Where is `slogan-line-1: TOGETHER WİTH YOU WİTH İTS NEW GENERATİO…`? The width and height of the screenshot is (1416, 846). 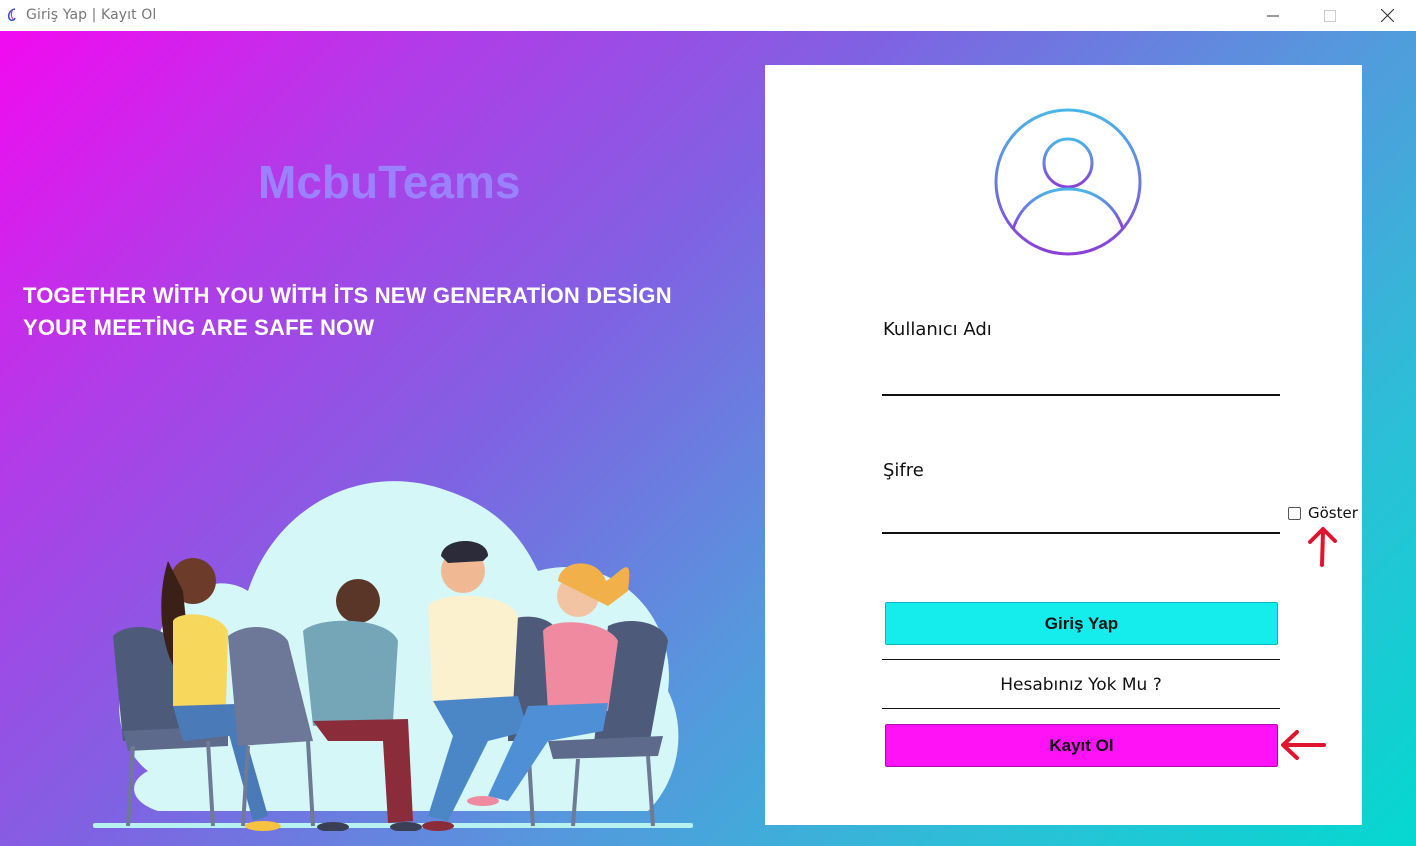 slogan-line-1: TOGETHER WİTH YOU WİTH İTS NEW GENERATİO… is located at coordinates (347, 295).